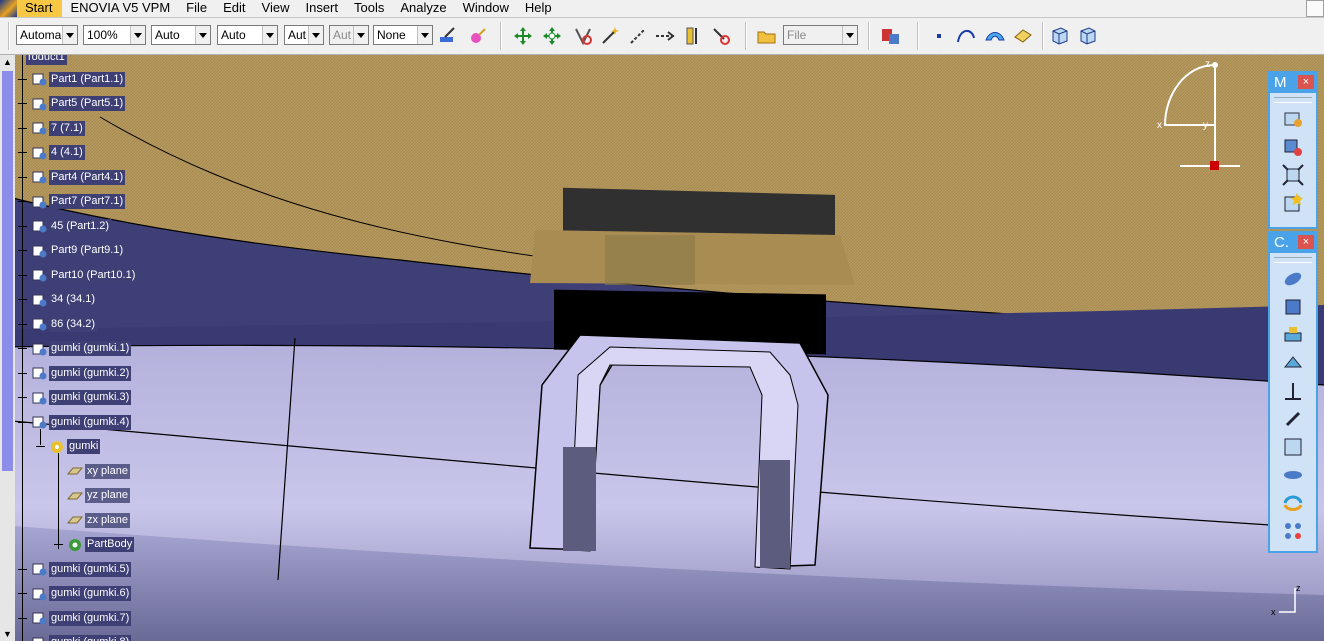 The height and width of the screenshot is (641, 1324). I want to click on tree-node-part: 7 (7.1), so click(51, 128).